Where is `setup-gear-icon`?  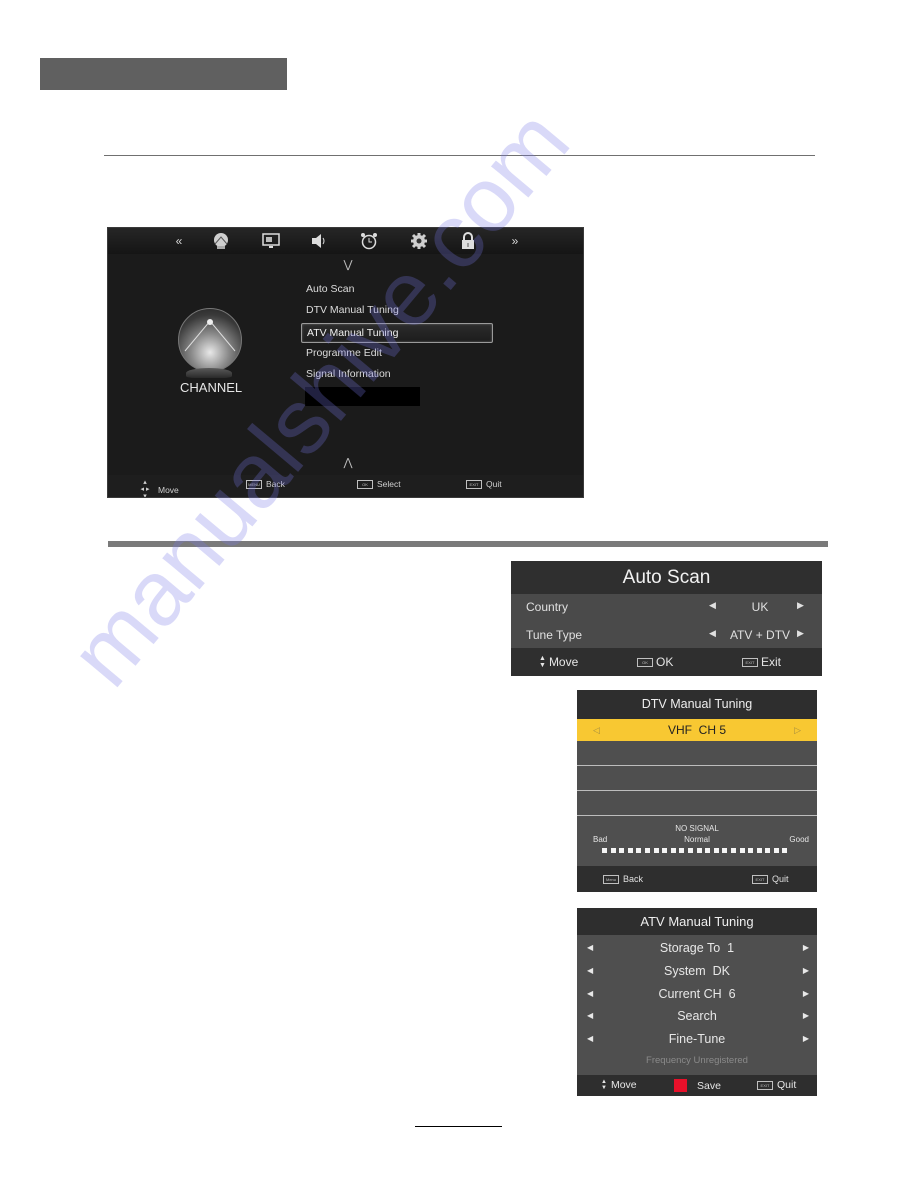
setup-gear-icon is located at coordinates (419, 241).